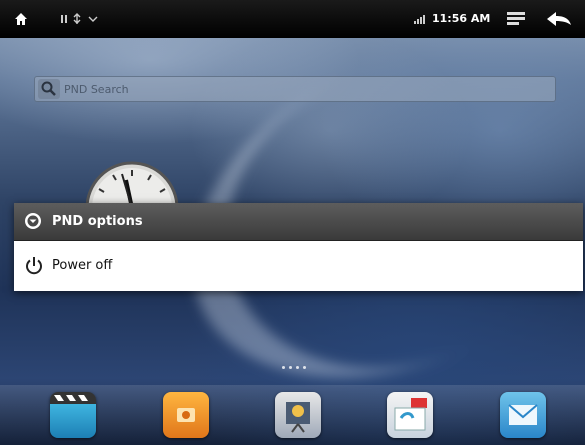 Image resolution: width=585 pixels, height=445 pixels. What do you see at coordinates (523, 415) in the screenshot?
I see `email-app-icon` at bounding box center [523, 415].